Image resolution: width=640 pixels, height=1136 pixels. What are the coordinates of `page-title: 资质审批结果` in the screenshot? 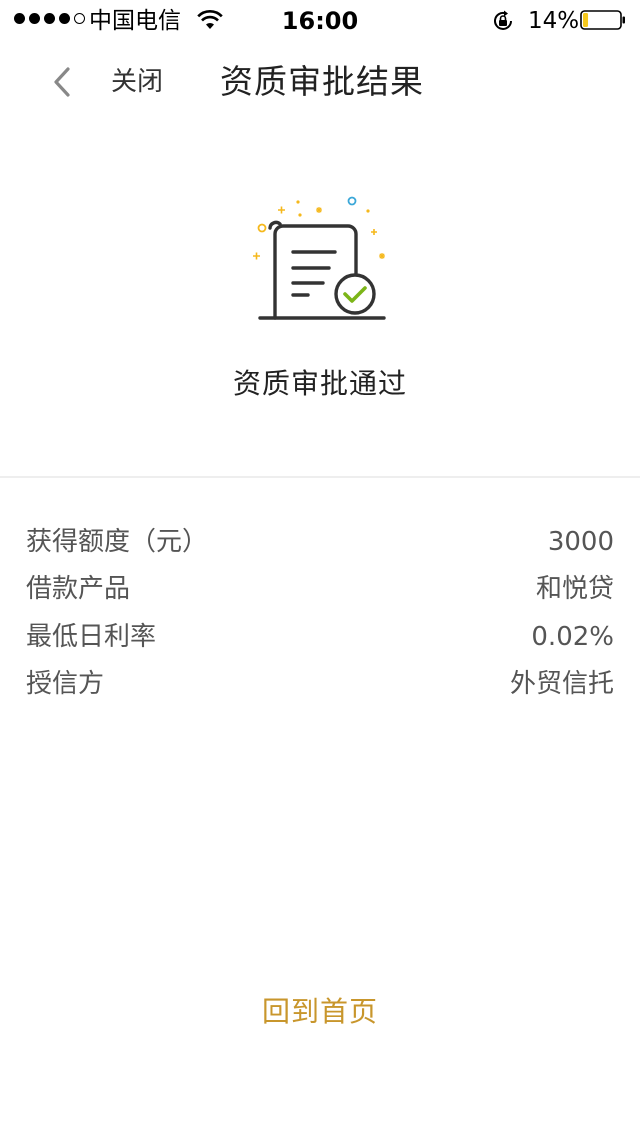 It's located at (322, 81).